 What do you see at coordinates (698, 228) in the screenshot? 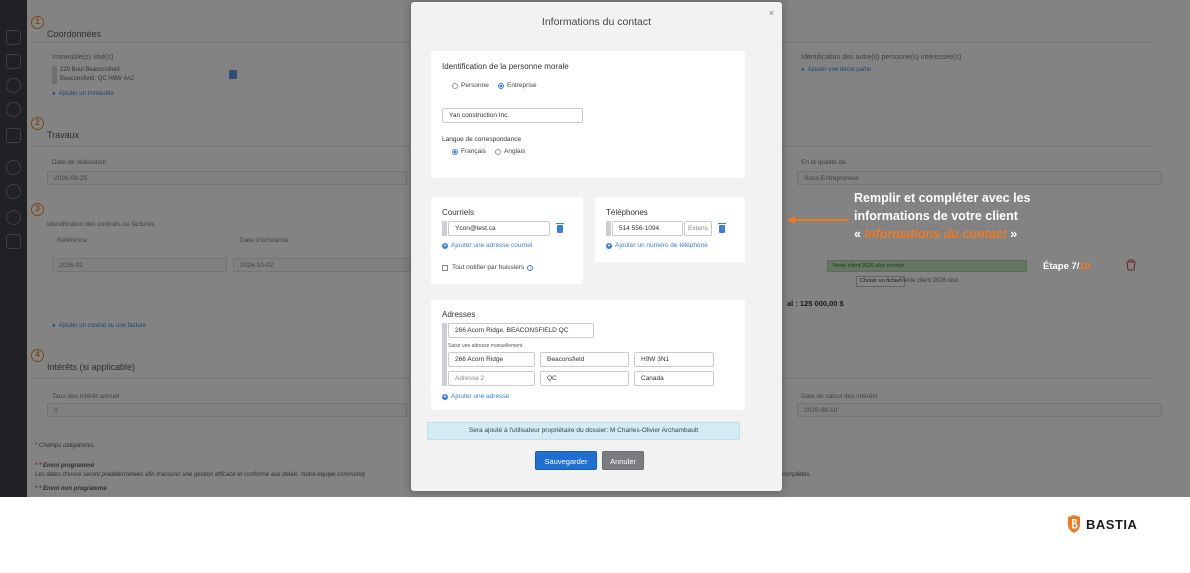
I see `extension-input: Extens` at bounding box center [698, 228].